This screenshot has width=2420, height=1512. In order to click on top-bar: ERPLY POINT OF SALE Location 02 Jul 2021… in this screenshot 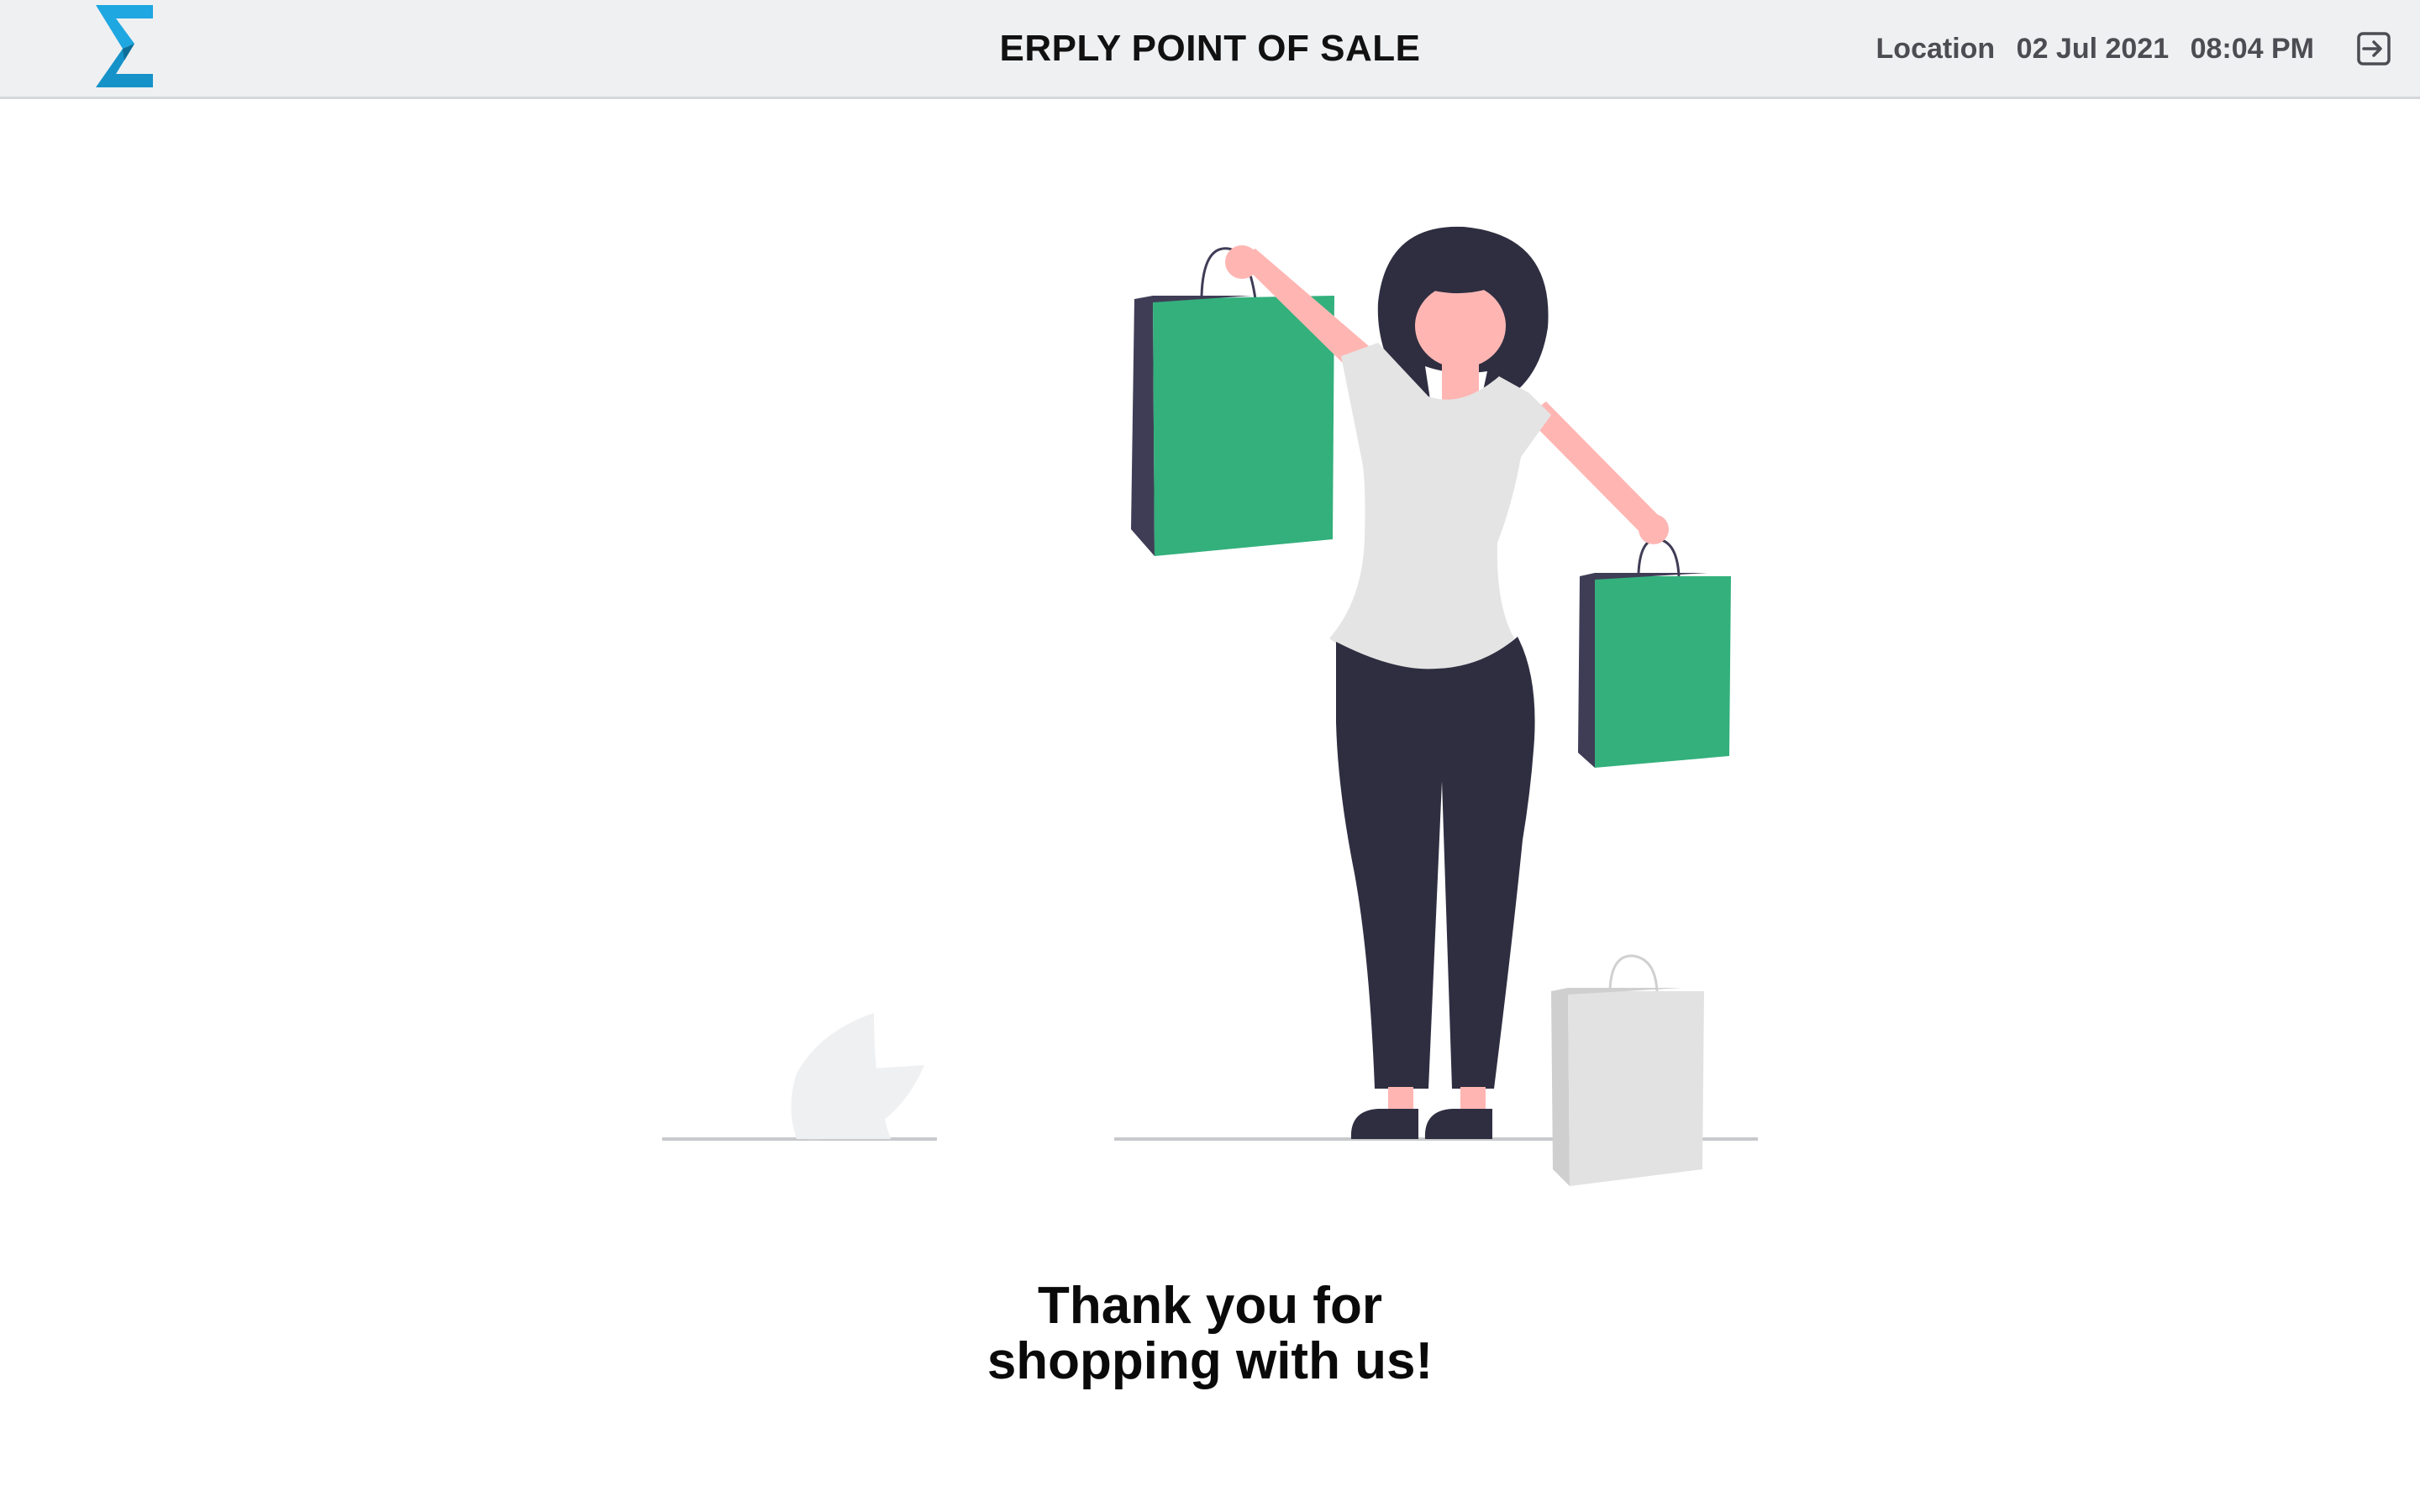, I will do `click(1210, 49)`.